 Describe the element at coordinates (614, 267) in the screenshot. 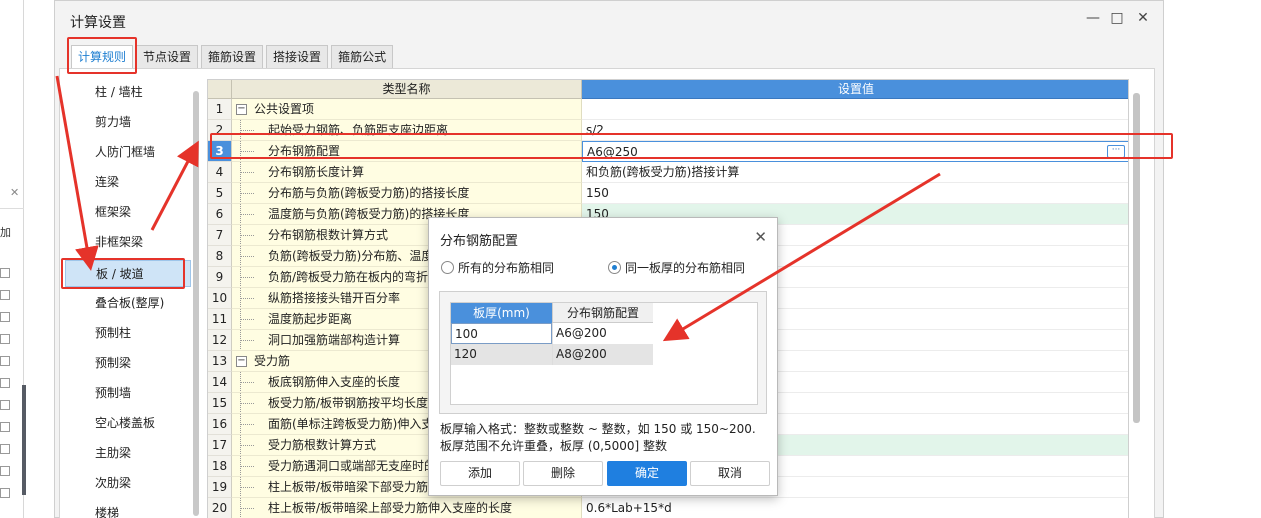

I see `radio-selected-icon` at that location.